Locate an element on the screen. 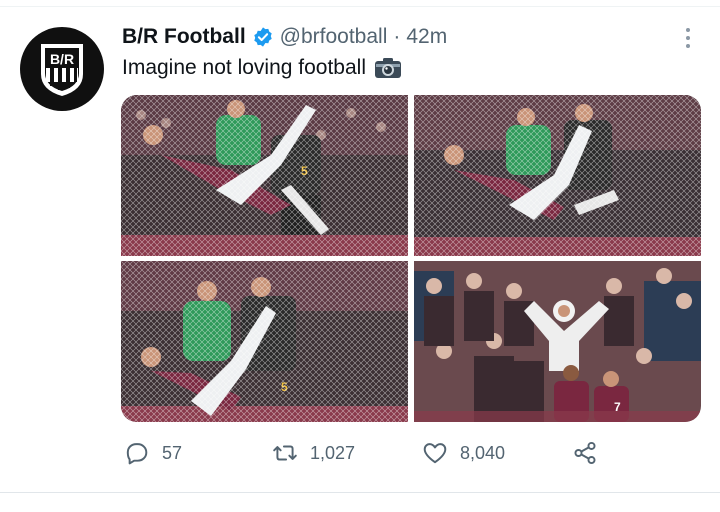  like-button: 8,040 is located at coordinates (463, 453).